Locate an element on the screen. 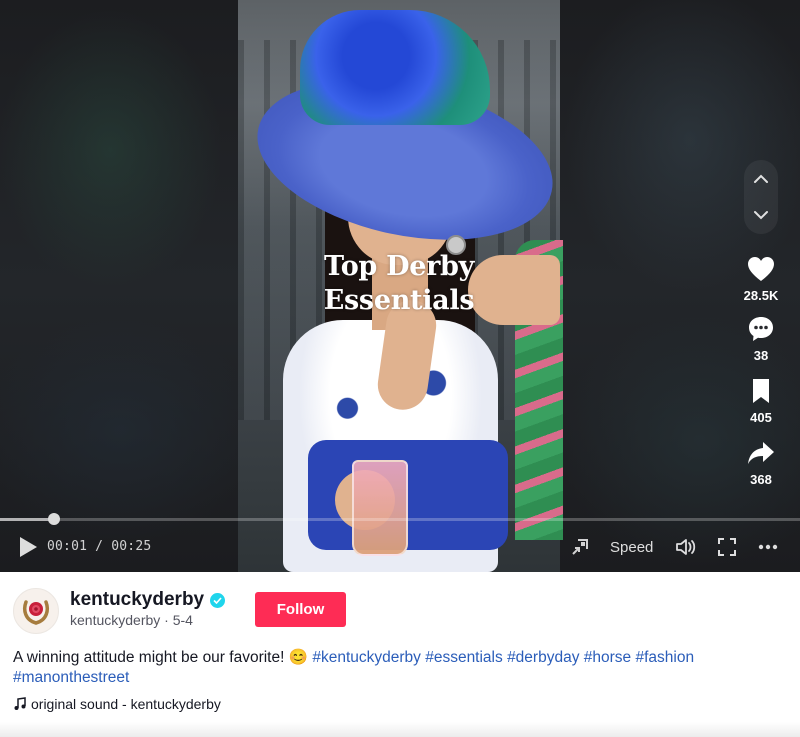  follow-button: Follow is located at coordinates (300, 609).